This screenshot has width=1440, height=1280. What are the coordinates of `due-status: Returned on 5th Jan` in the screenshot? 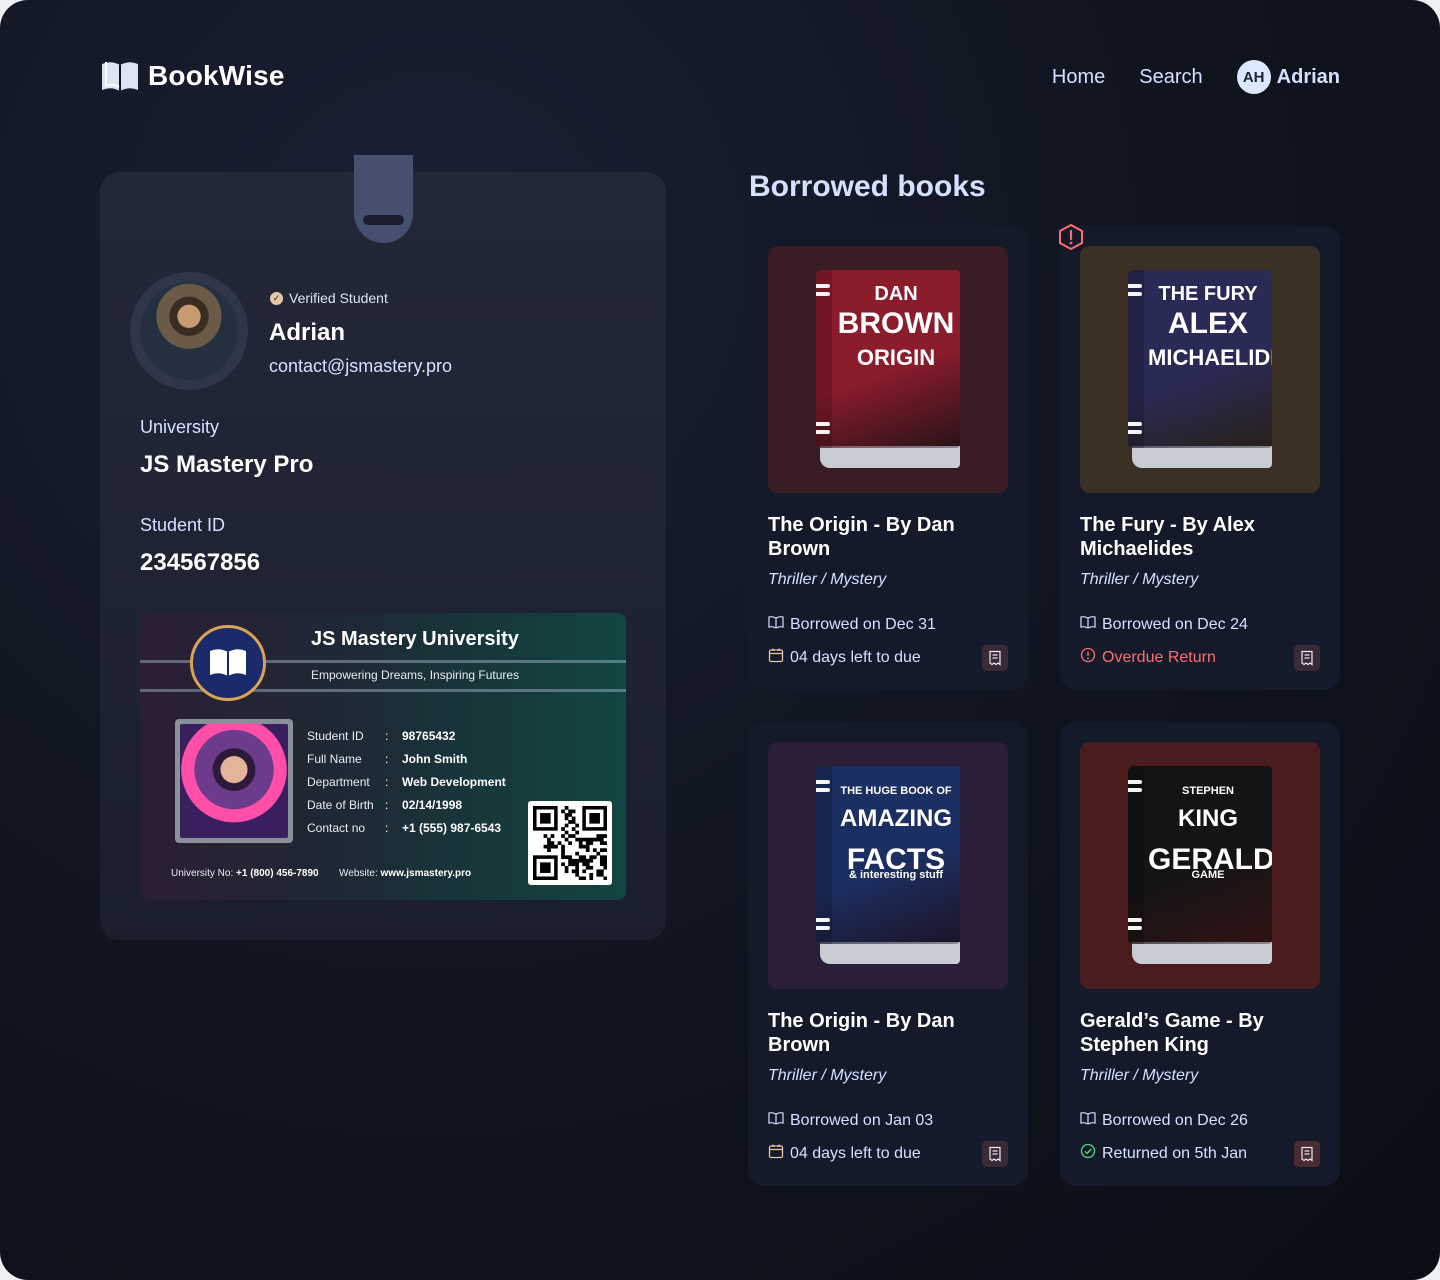 It's located at (1163, 1153).